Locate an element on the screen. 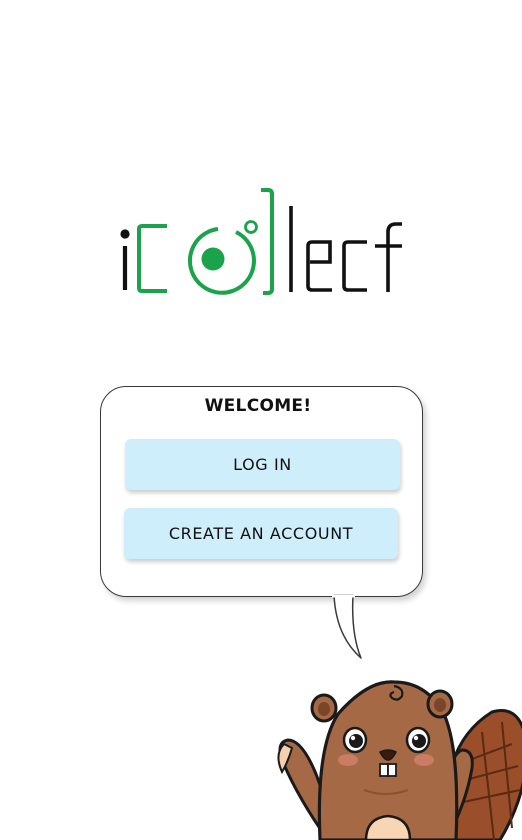 Image resolution: width=522 pixels, height=840 pixels. welcome-heading: WELCOME! is located at coordinates (258, 406).